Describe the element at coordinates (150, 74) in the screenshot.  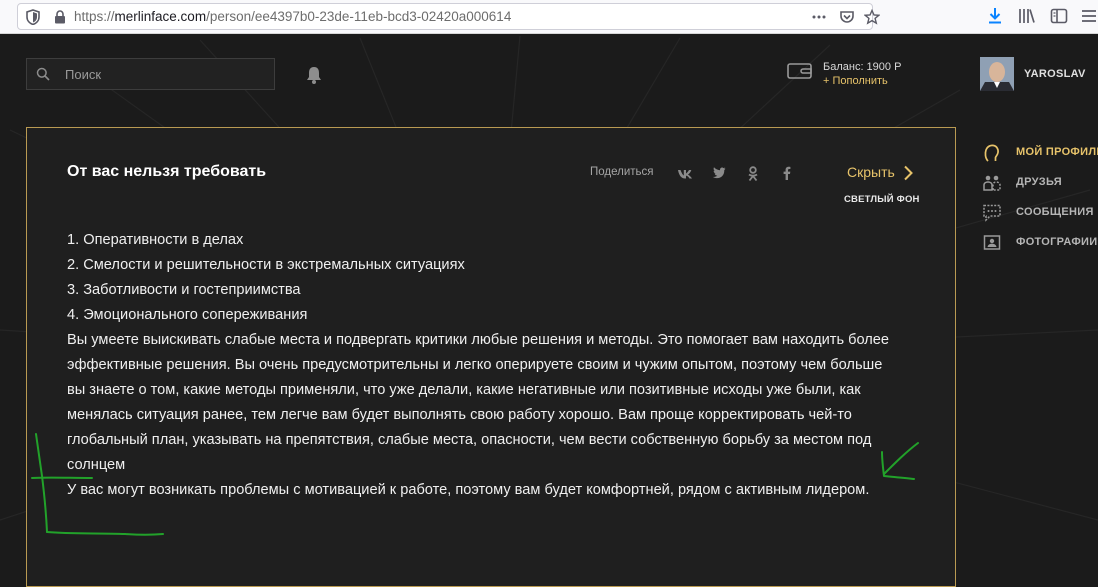
I see `search-input: Поиск` at that location.